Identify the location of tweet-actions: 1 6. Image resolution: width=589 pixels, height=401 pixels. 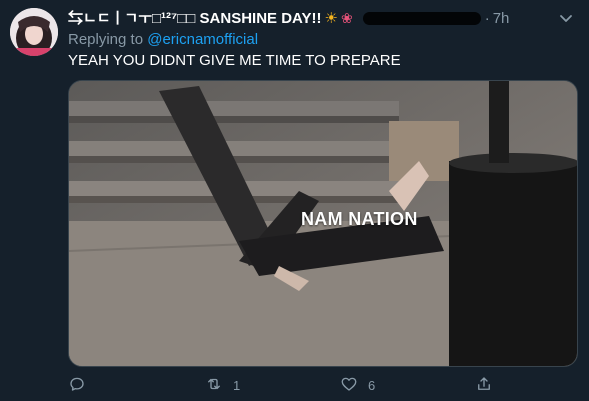
(323, 385).